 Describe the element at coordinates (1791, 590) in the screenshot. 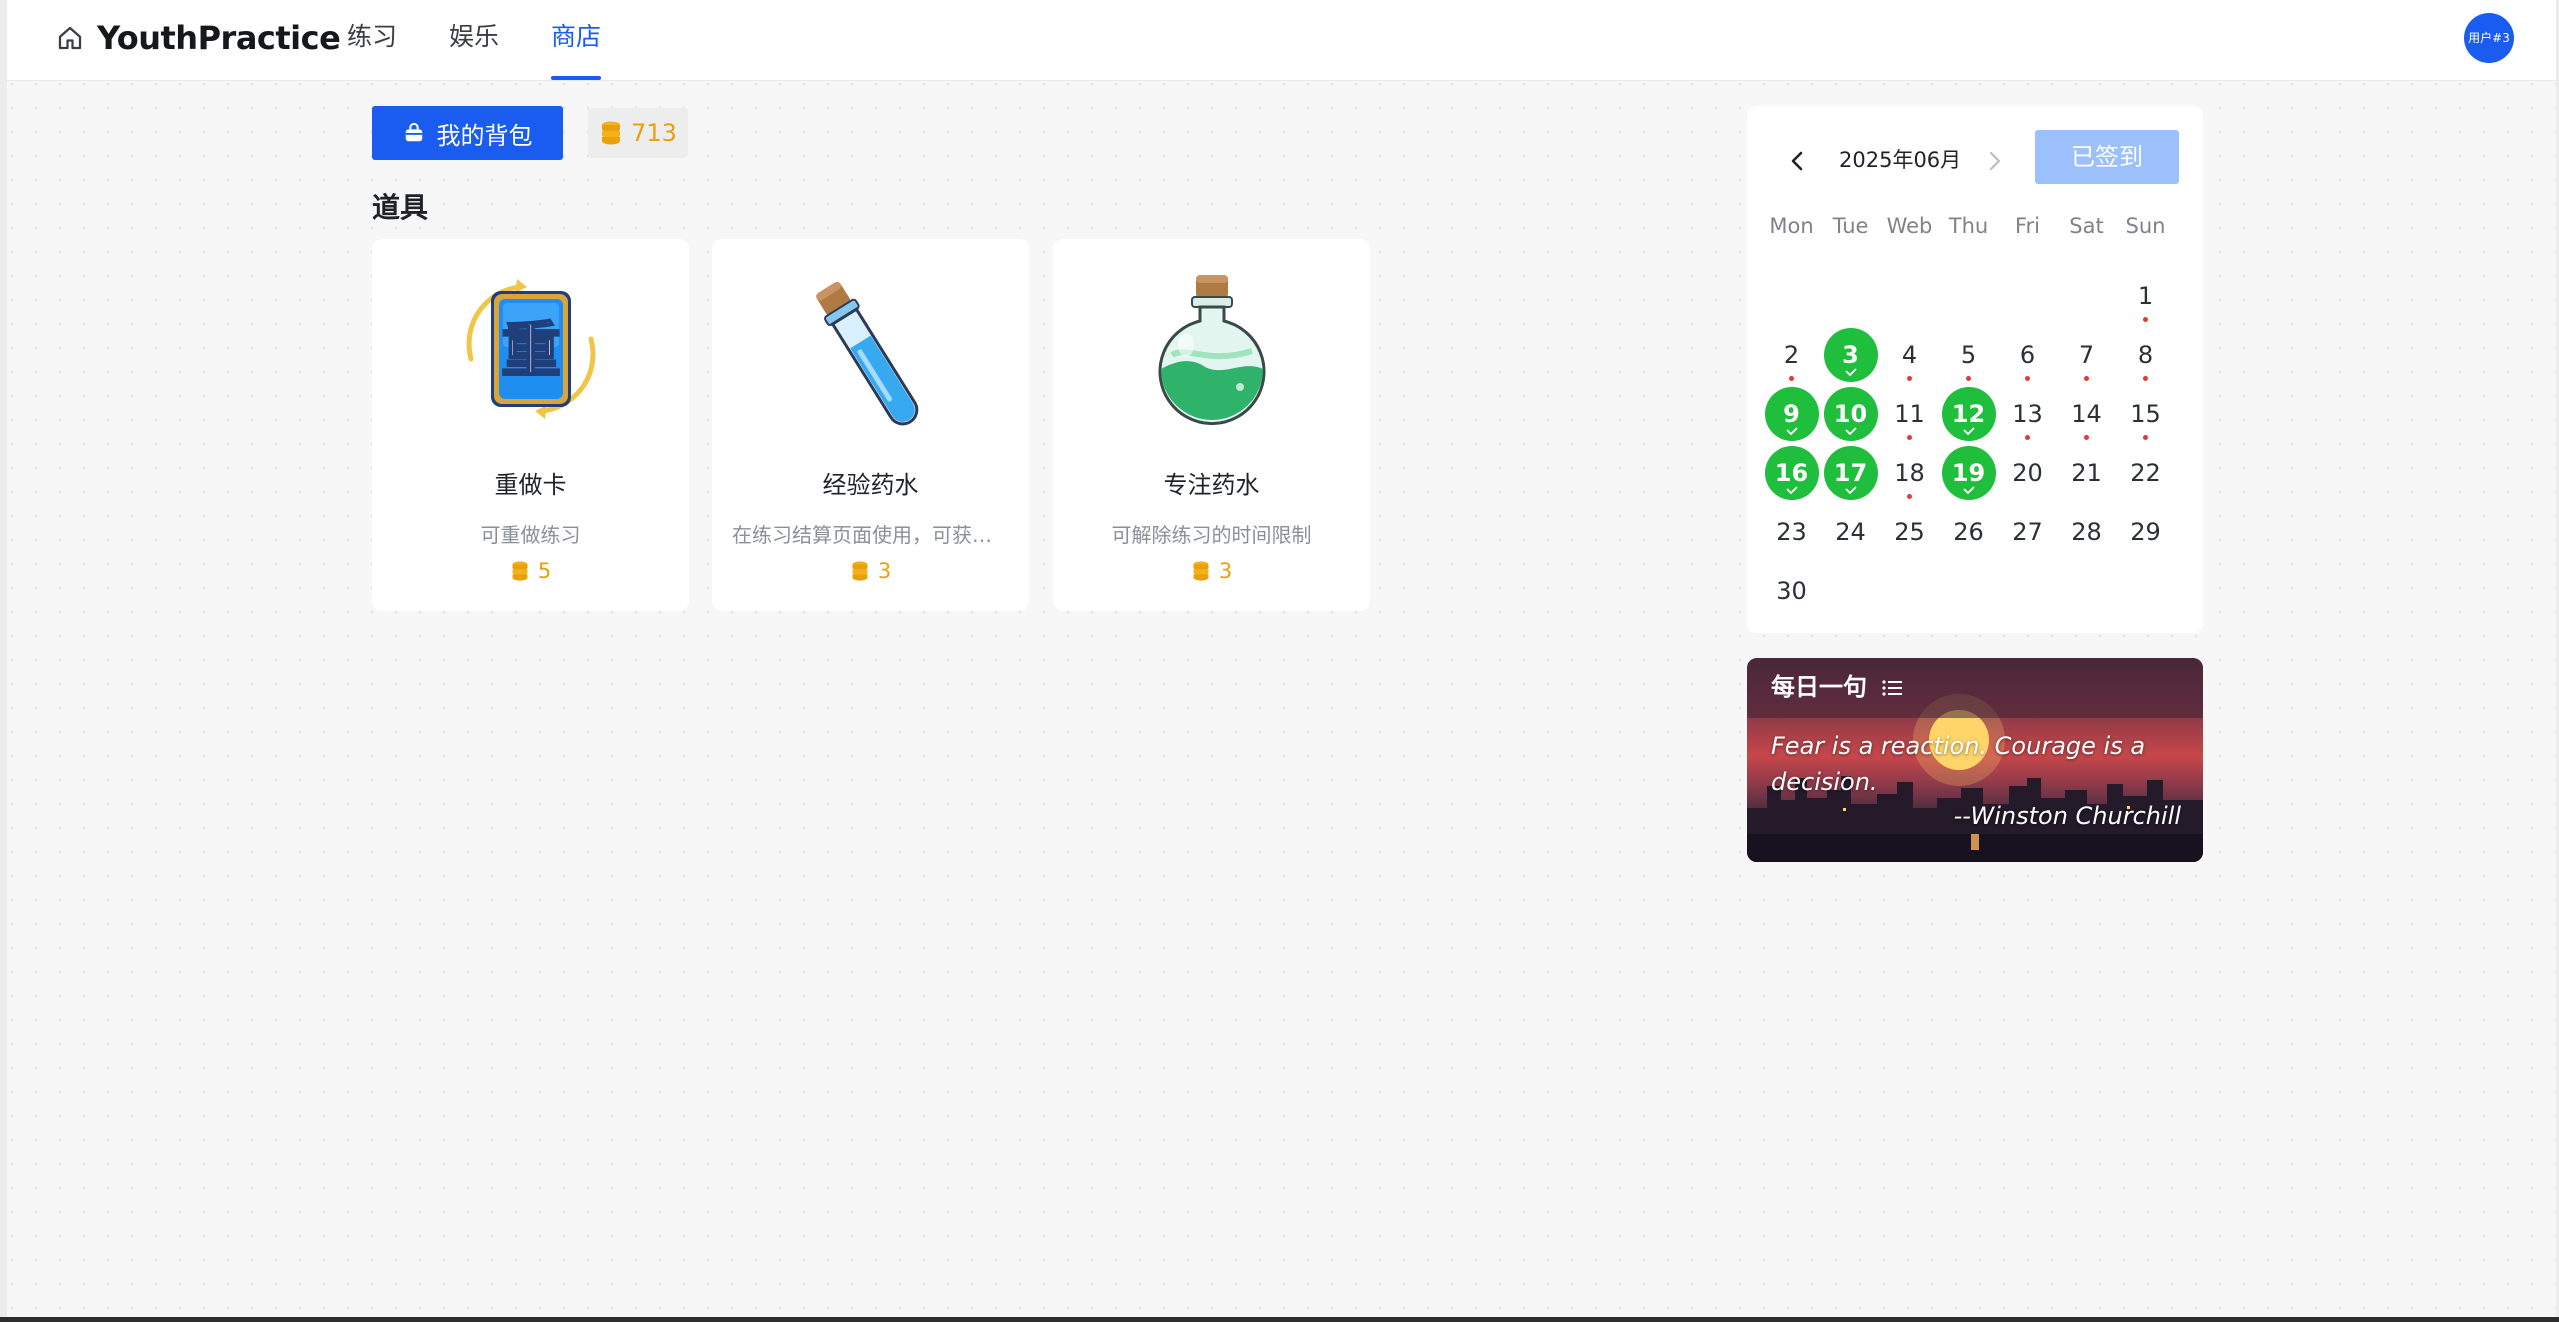

I see `calendar-day: 30` at that location.